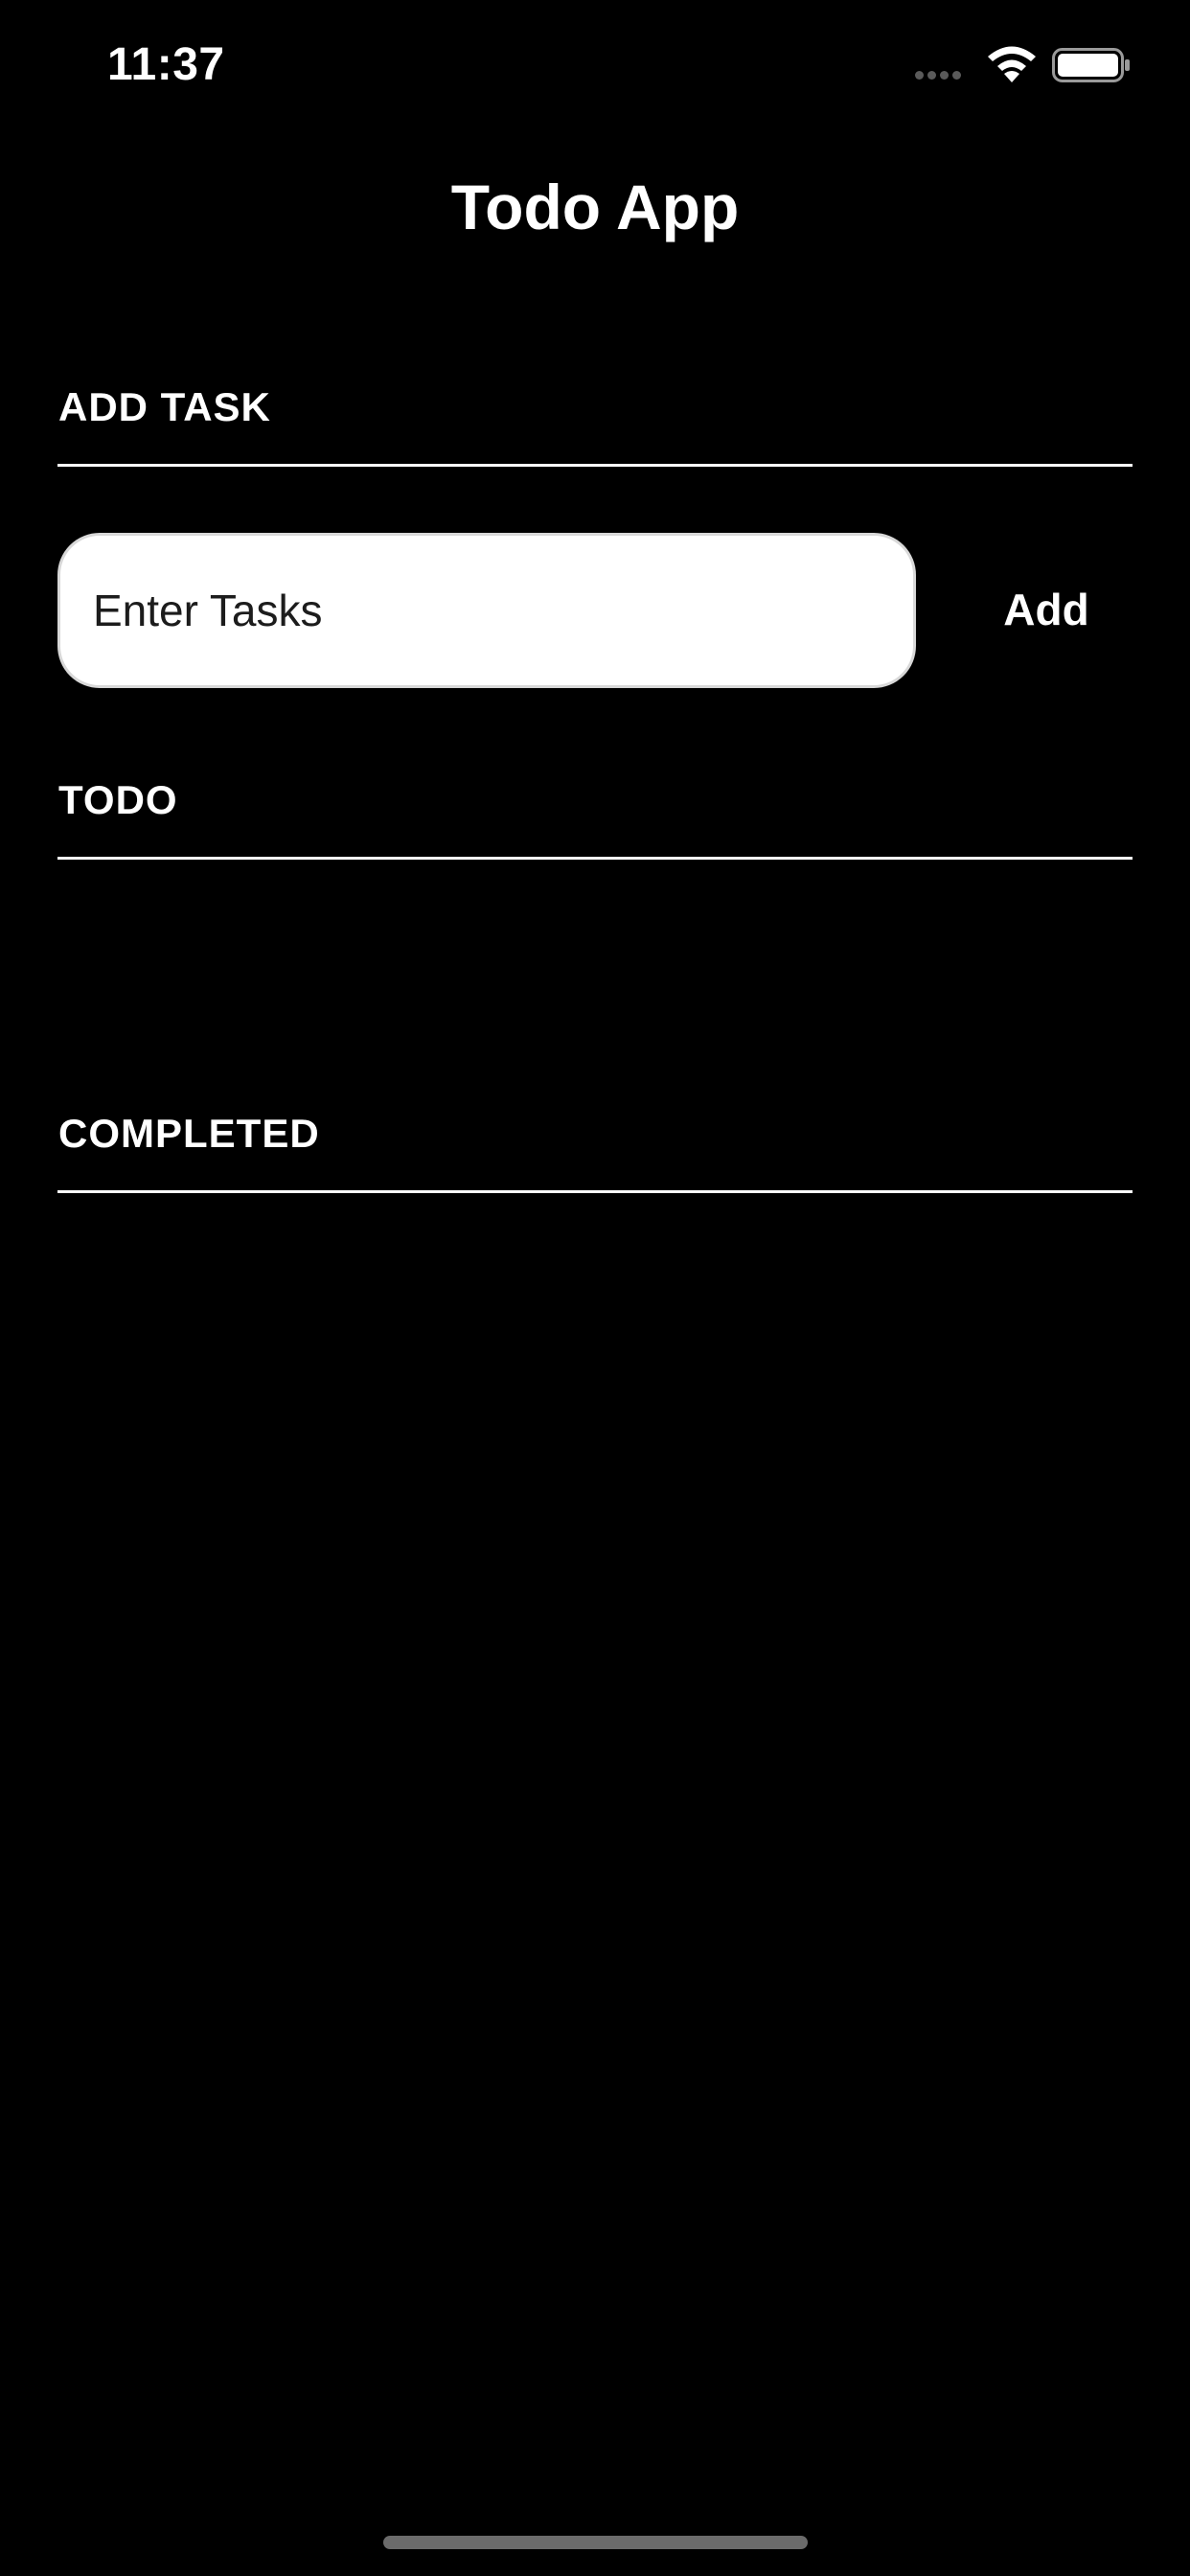 The width and height of the screenshot is (1190, 2576). What do you see at coordinates (189, 1133) in the screenshot?
I see `completed-header: COMPLETED` at bounding box center [189, 1133].